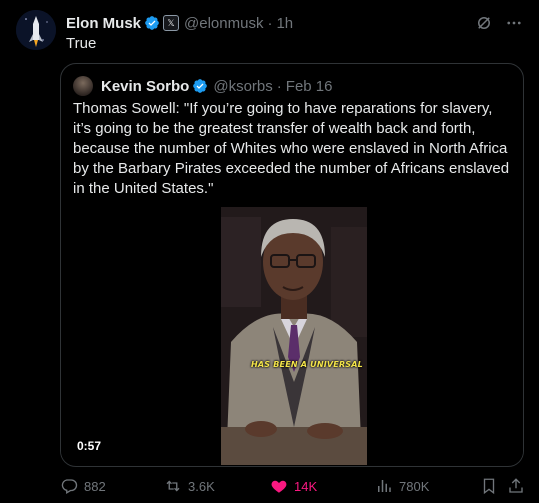  I want to click on repost-count: 3.6K, so click(201, 486).